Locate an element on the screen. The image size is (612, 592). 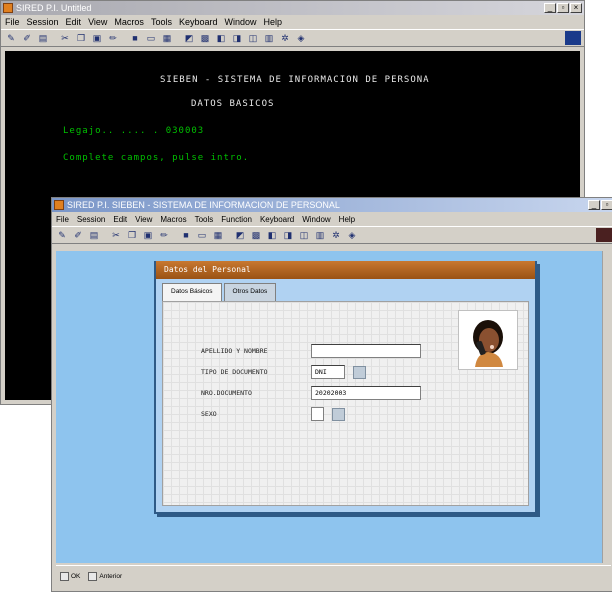
window-title: SIRED P.I. Untitled is located at coordinates (54, 8).